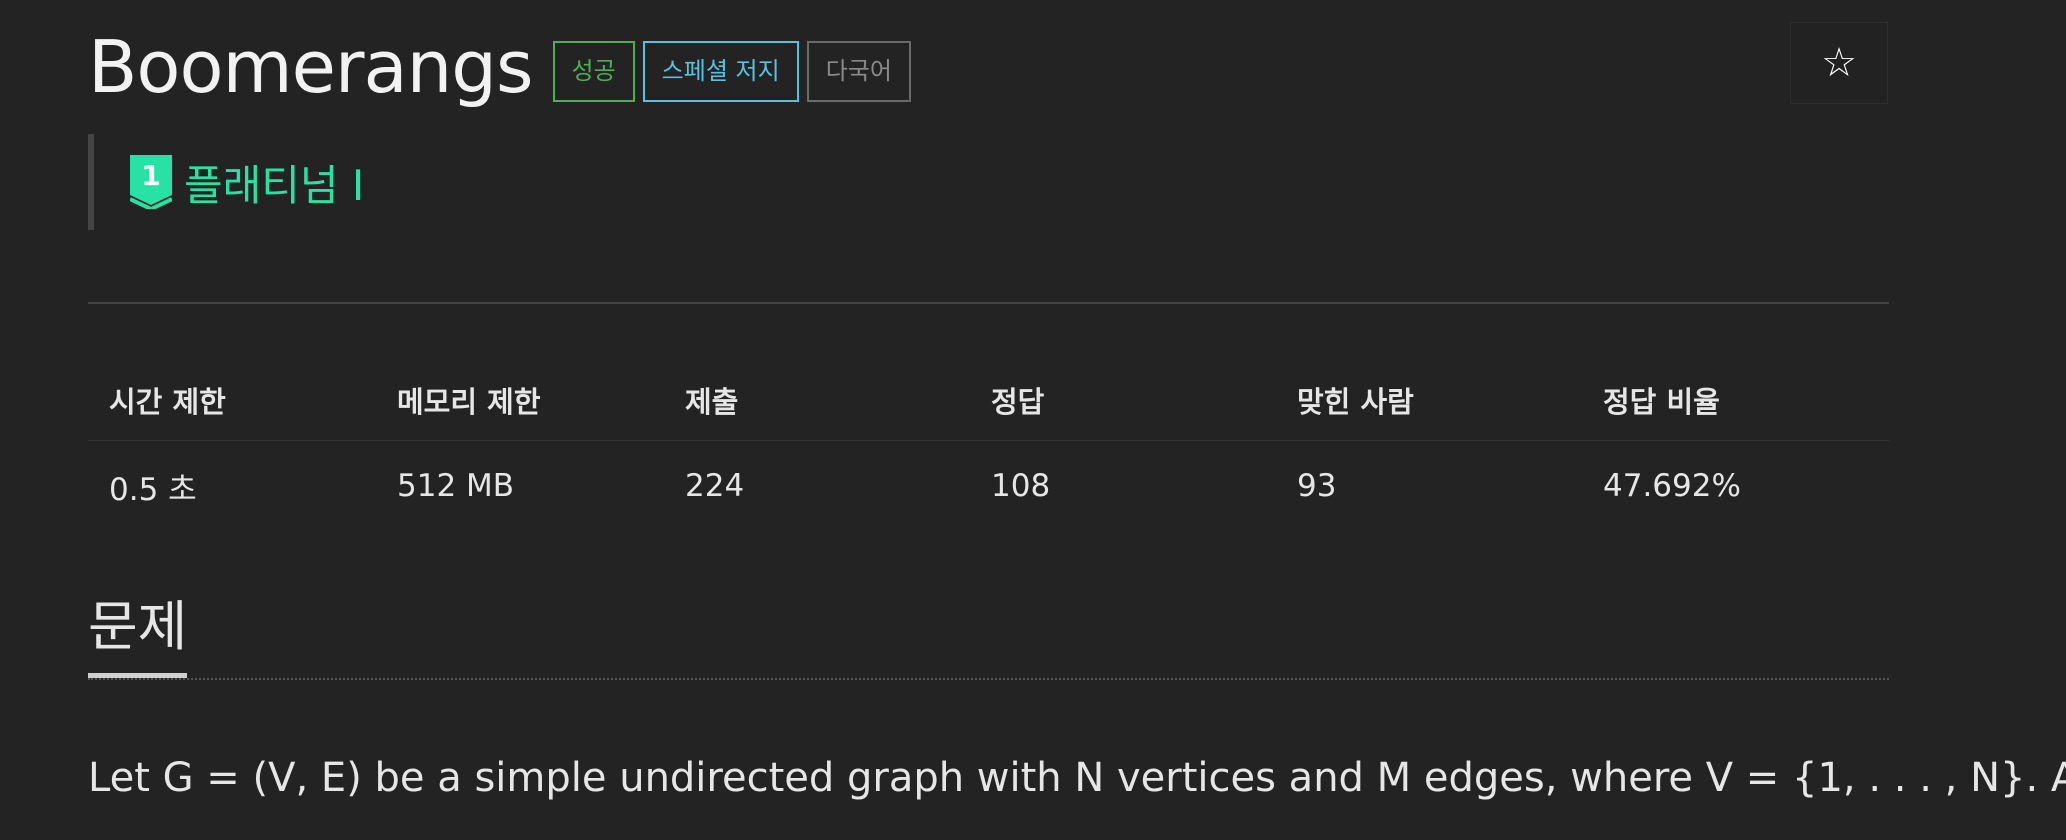 This screenshot has width=2066, height=840. Describe the element at coordinates (1429, 400) in the screenshot. I see `header-solved-users: 맞힌 사람` at that location.